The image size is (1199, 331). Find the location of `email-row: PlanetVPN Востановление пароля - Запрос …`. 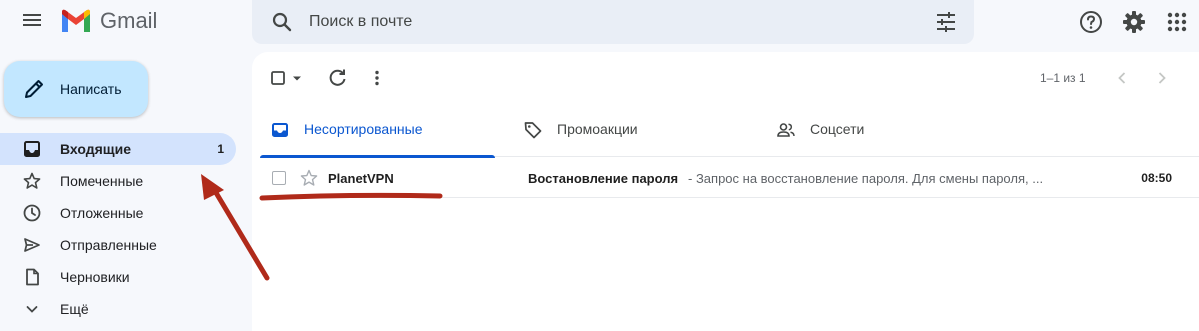

email-row: PlanetVPN Востановление пароля - Запрос … is located at coordinates (729, 178).